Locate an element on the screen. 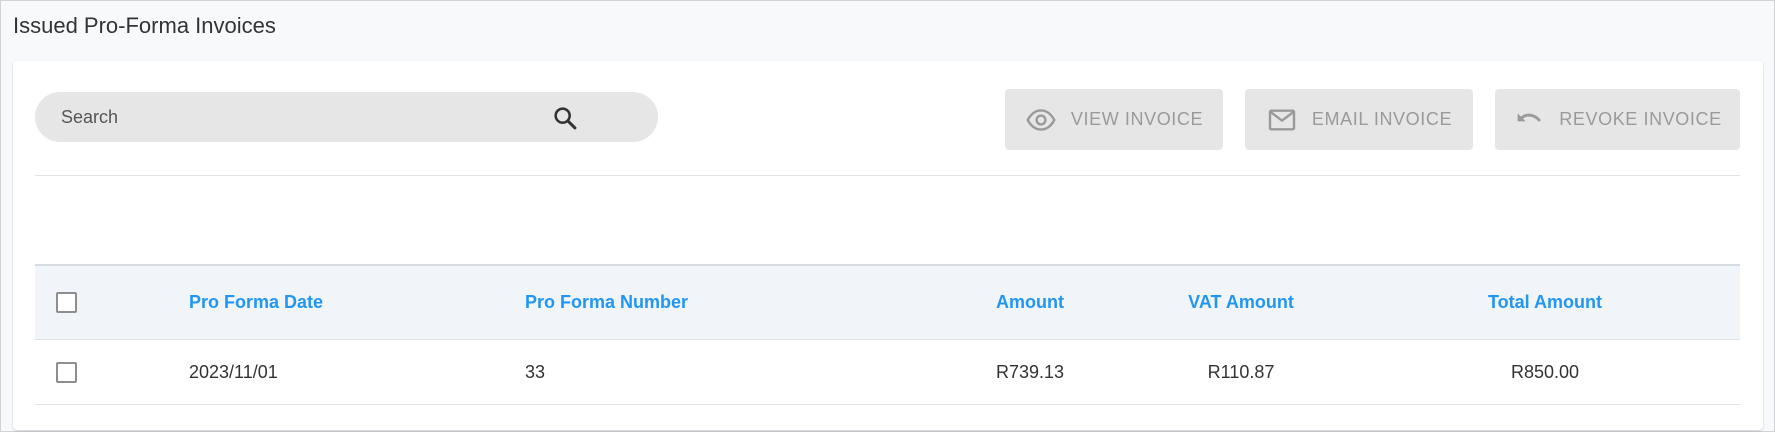 This screenshot has height=432, width=1775. column-header-date: Pro Forma Date is located at coordinates (329, 302).